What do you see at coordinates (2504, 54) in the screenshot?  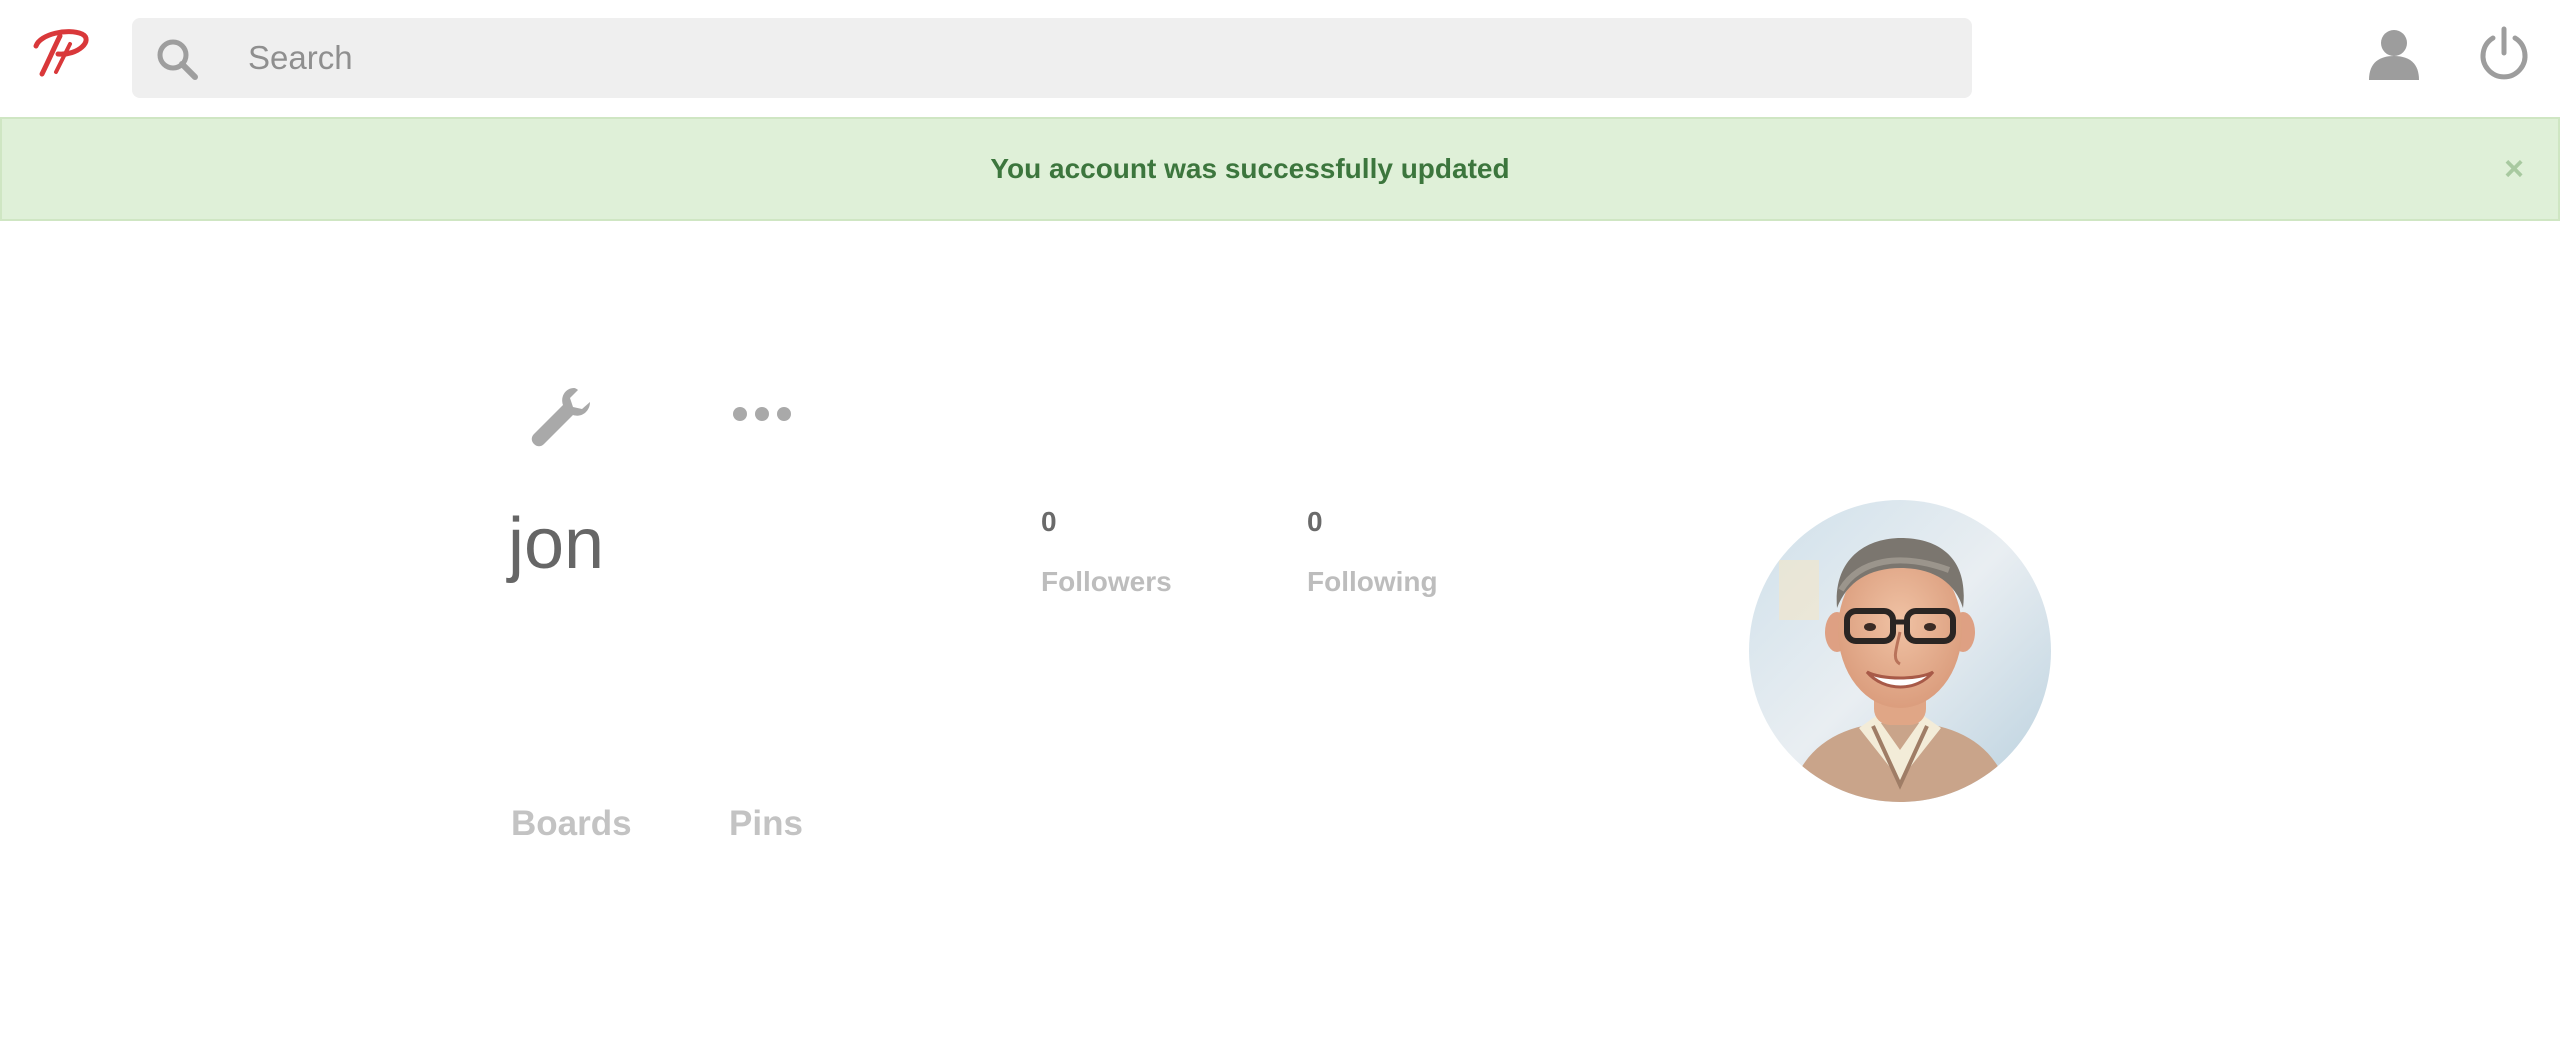 I see `power-icon` at bounding box center [2504, 54].